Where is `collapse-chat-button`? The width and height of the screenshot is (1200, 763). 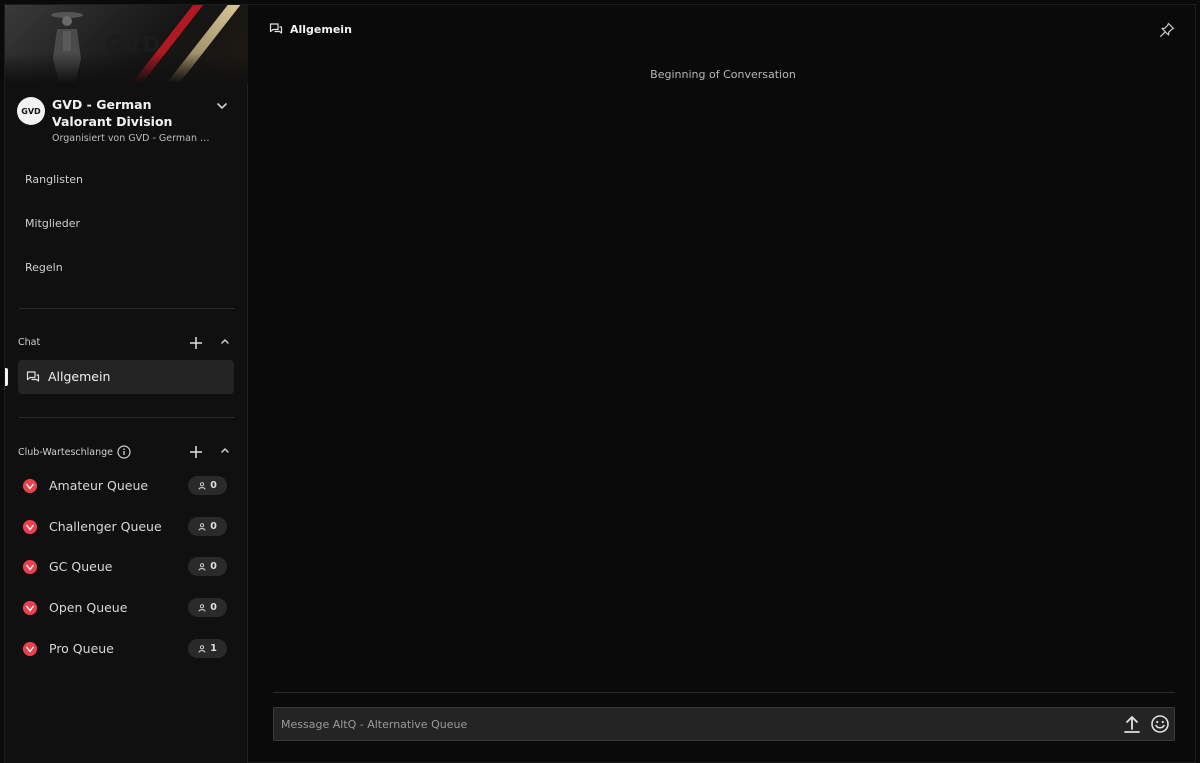 collapse-chat-button is located at coordinates (225, 341).